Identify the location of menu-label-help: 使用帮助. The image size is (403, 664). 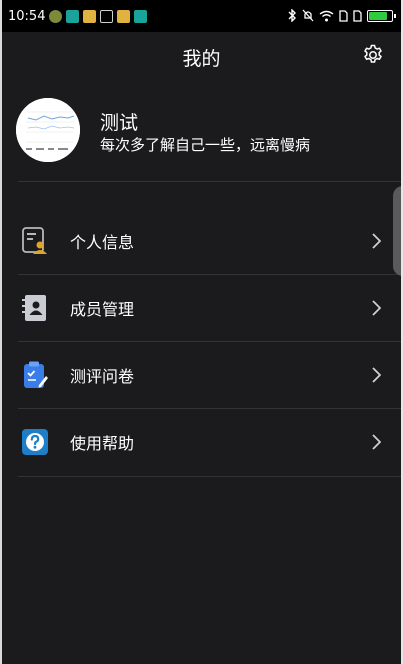
(102, 443).